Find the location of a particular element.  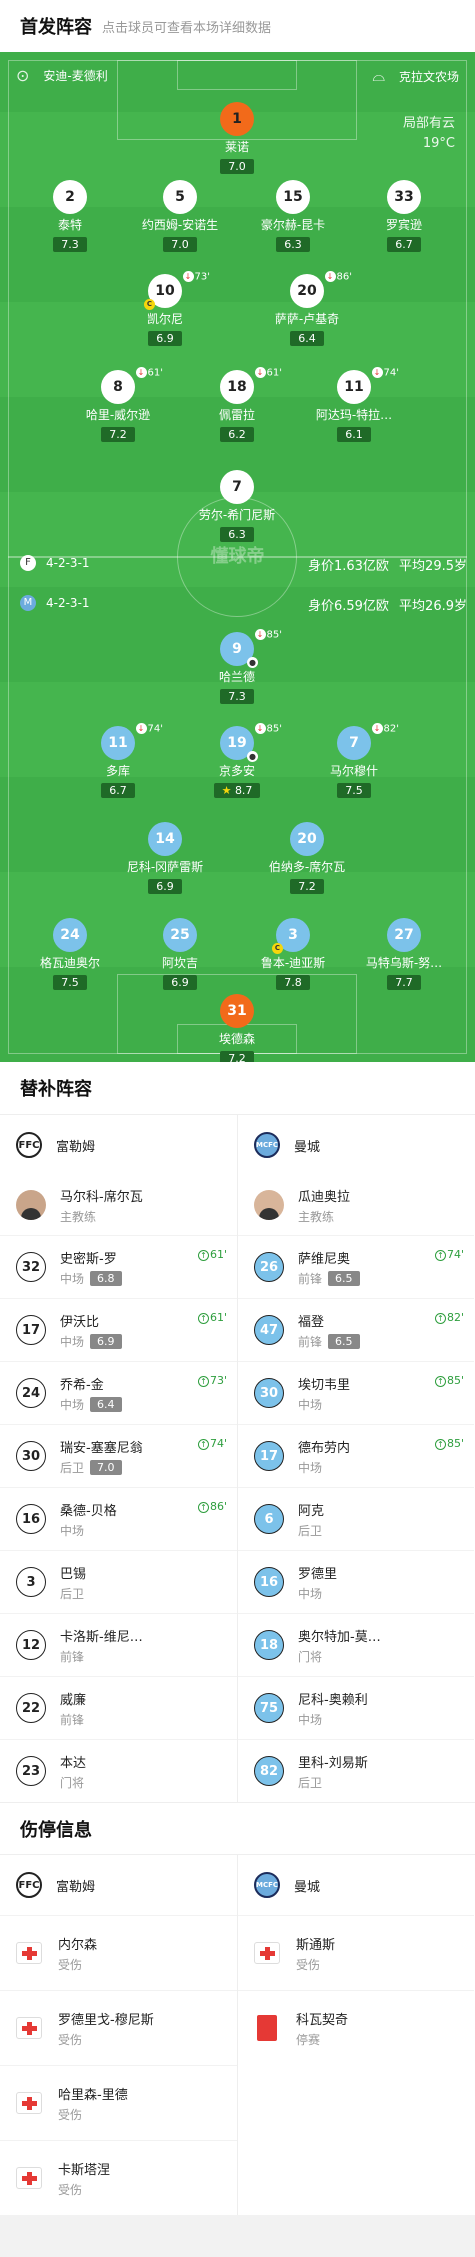

player-fulham-15: 15 豪尔赫-昆卡 6.3 is located at coordinates (293, 216).